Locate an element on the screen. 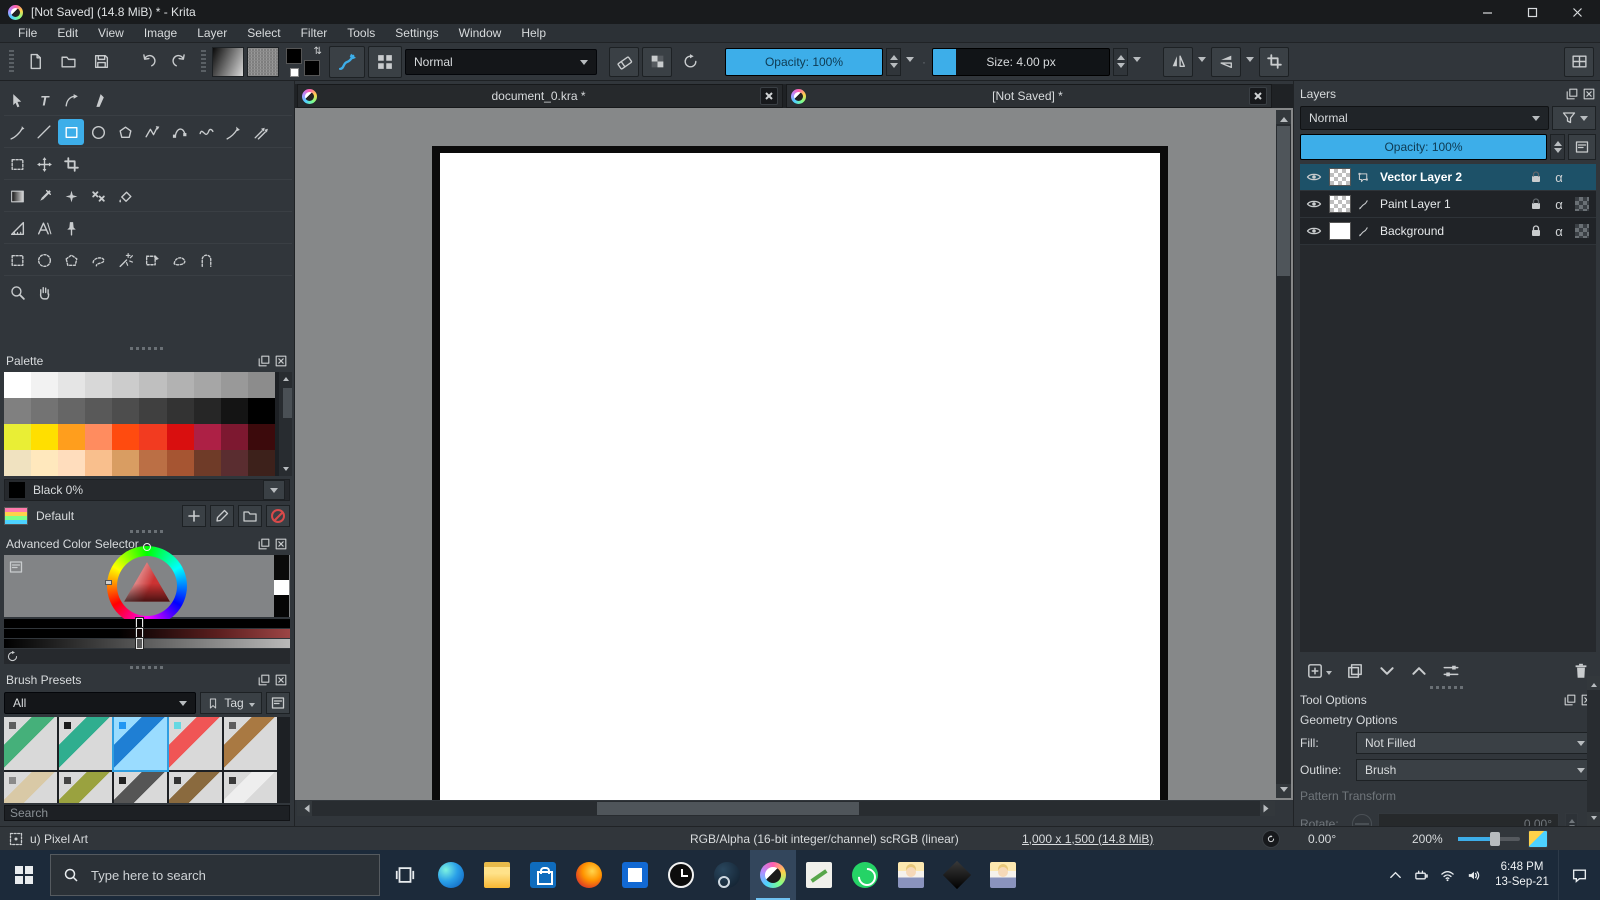 Image resolution: width=1600 pixels, height=900 pixels. select-similar-color-tool is located at coordinates (152, 260).